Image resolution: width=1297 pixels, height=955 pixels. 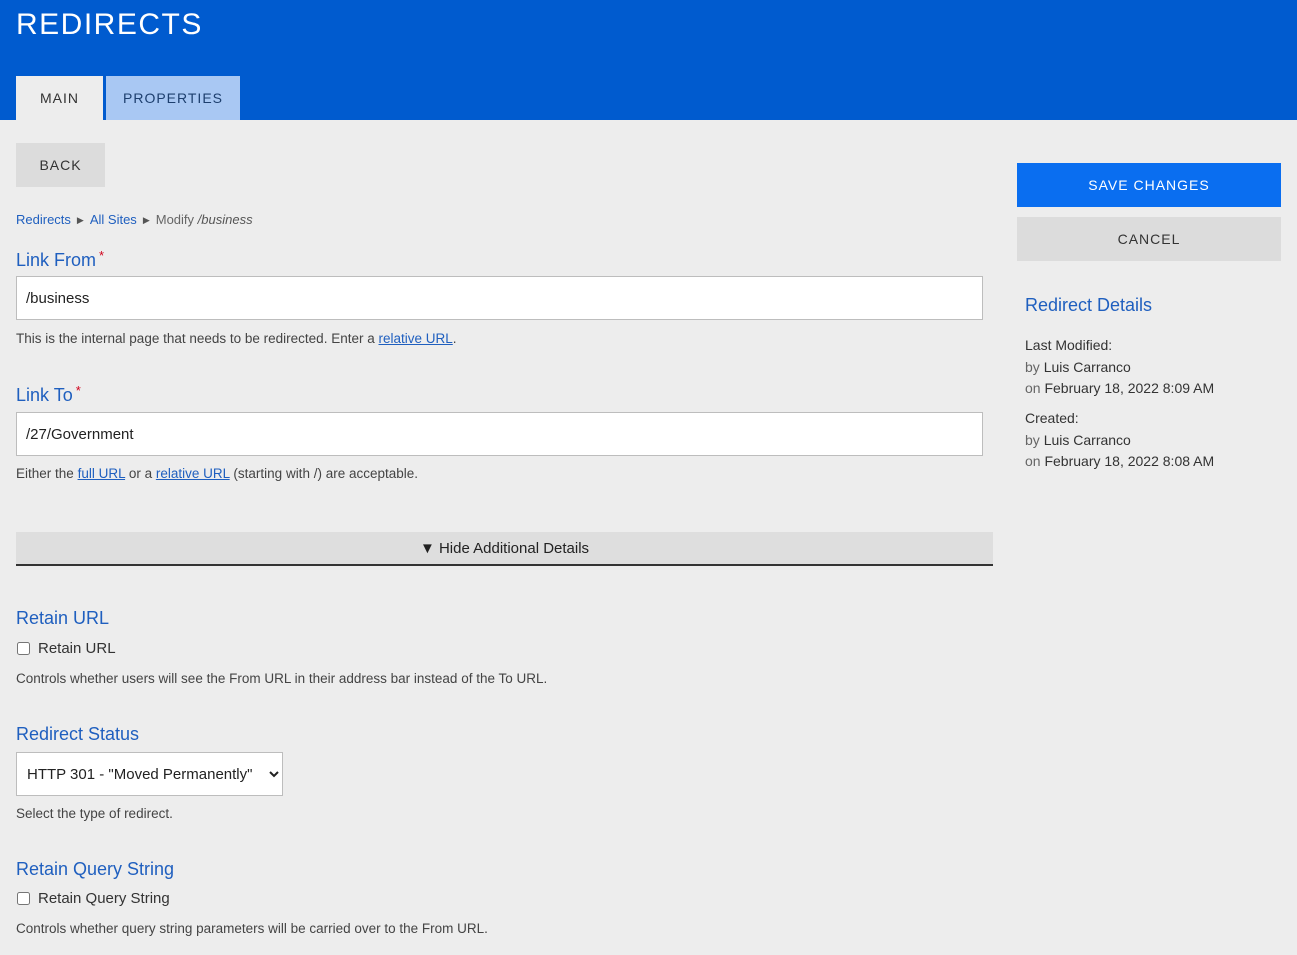 I want to click on last-modified-label: Last Modified:, so click(x=1069, y=345).